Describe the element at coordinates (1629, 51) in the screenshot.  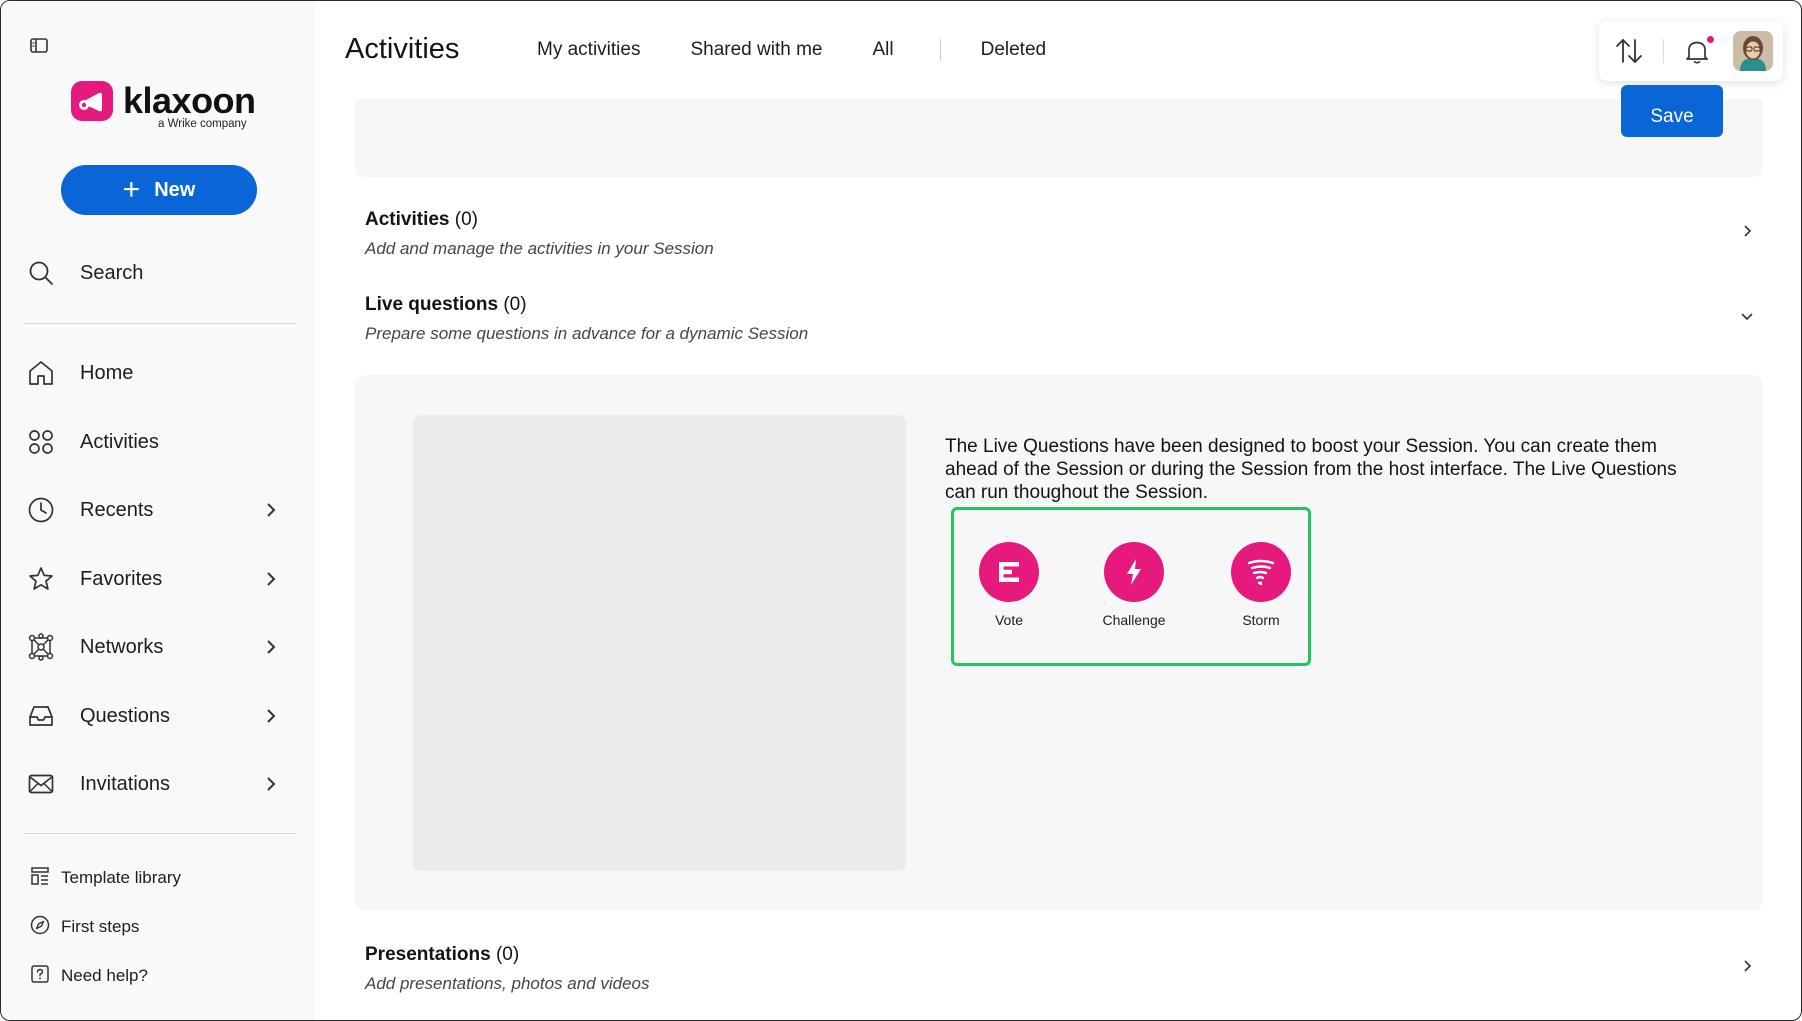
I see `sort-icon` at that location.